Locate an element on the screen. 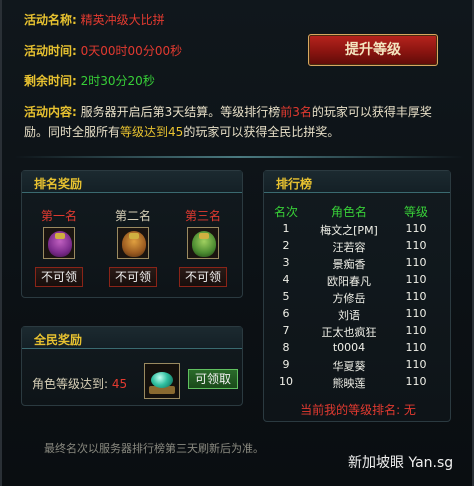 Image resolution: width=474 pixels, height=486 pixels. row-name: 熊映莲 is located at coordinates (349, 383).